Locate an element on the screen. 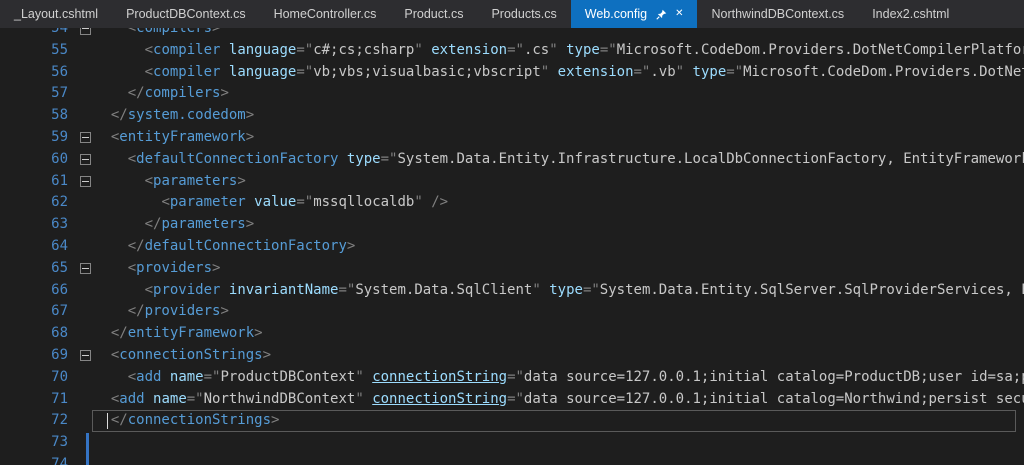 This screenshot has height=465, width=1024. tab-products-cs: Products.cs is located at coordinates (523, 14).